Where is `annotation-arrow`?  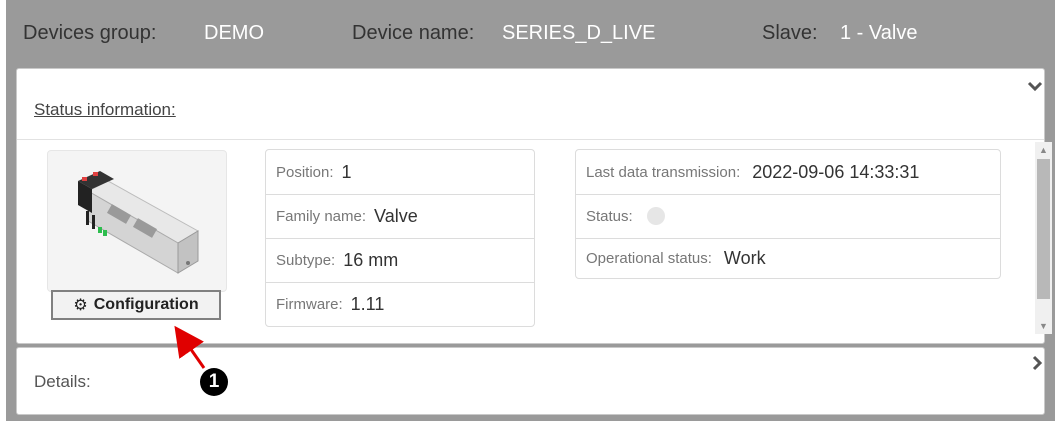
annotation-arrow is located at coordinates (190, 347).